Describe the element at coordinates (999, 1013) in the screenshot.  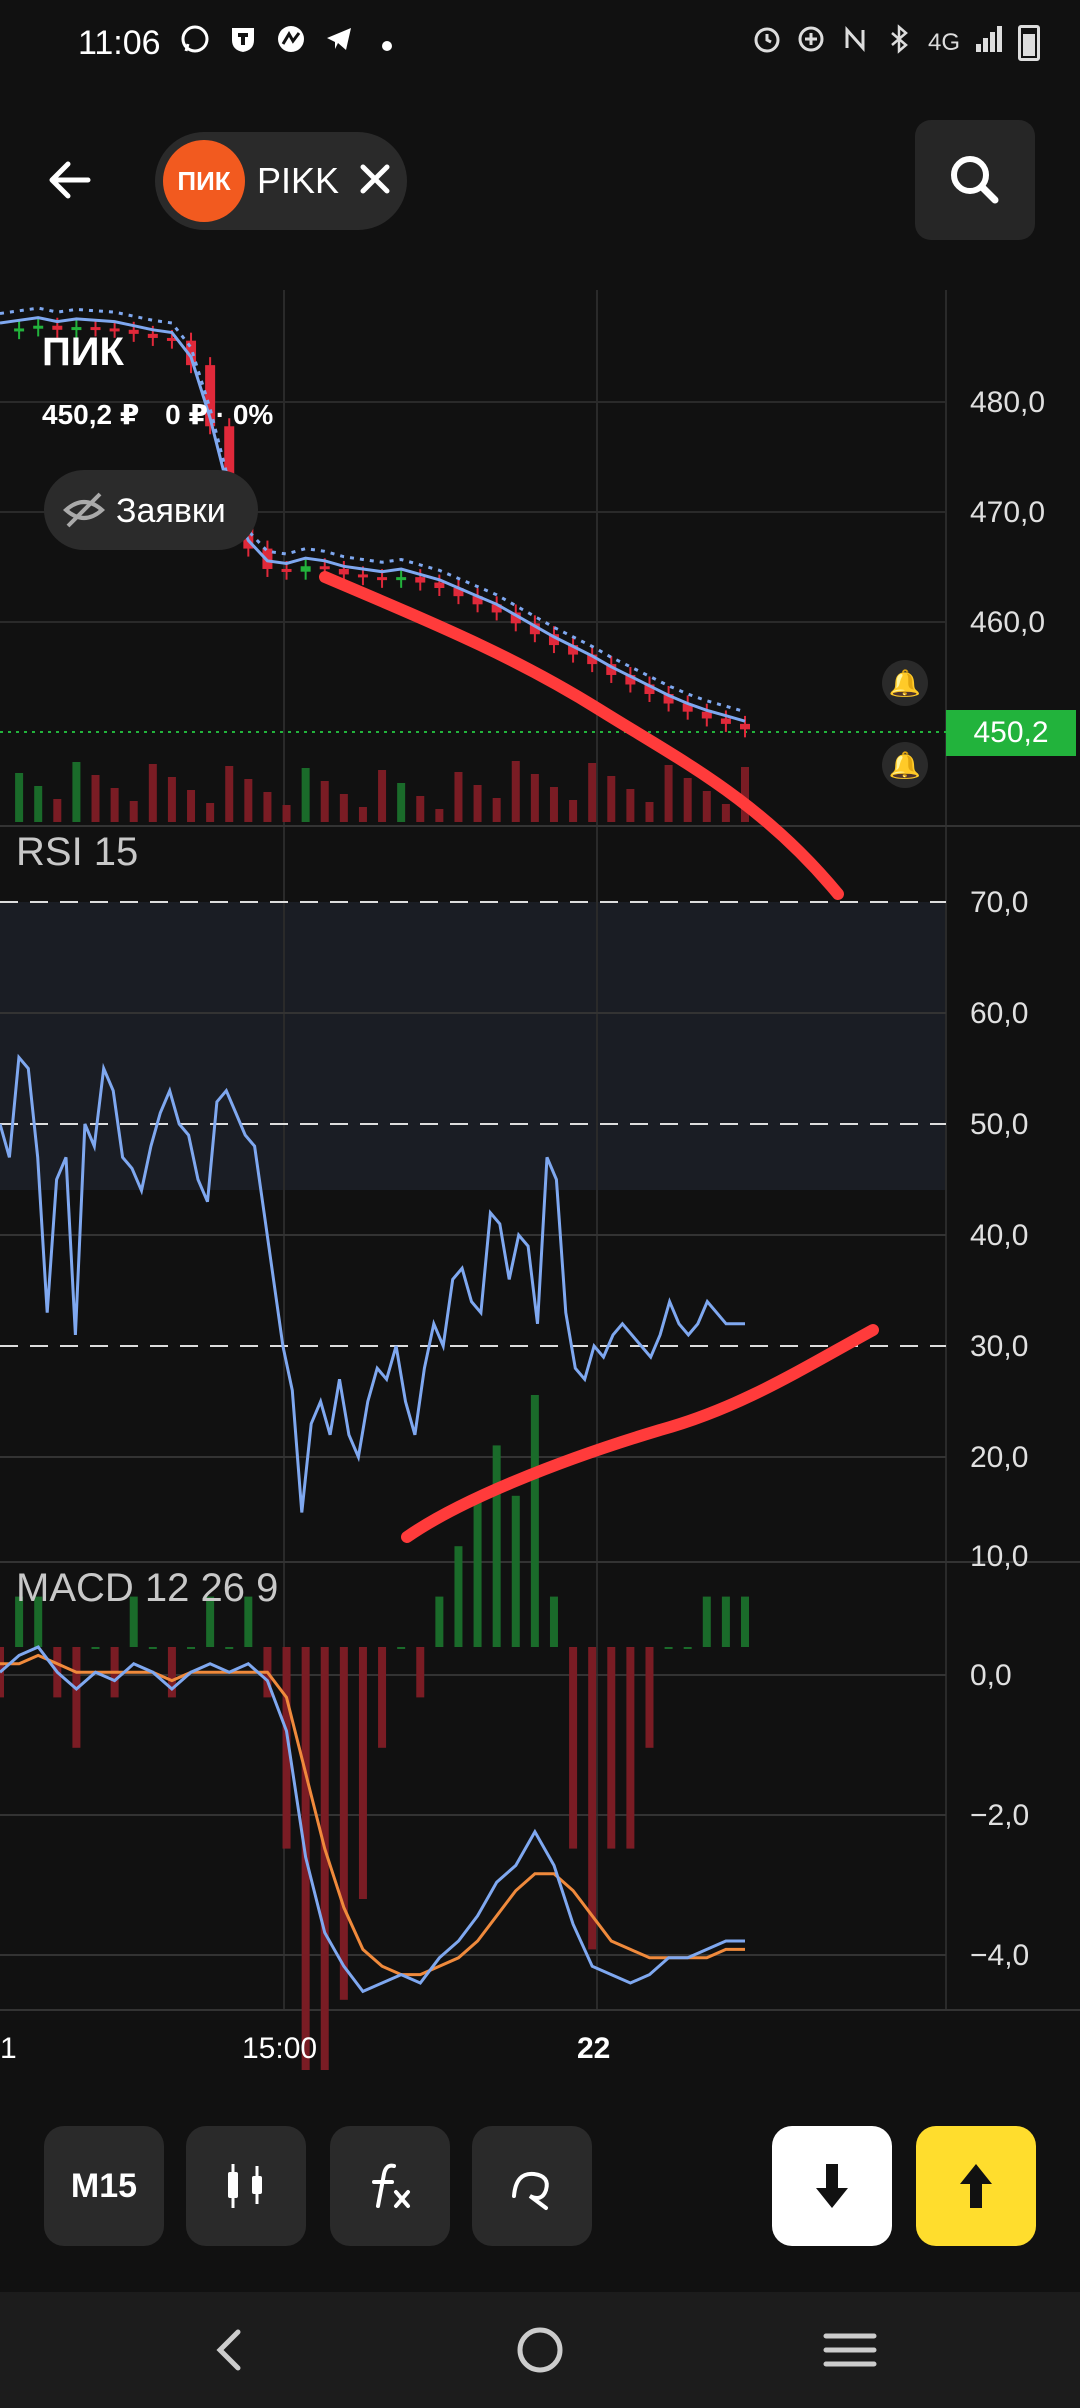
I see `rsi-axis-label: 60,0` at that location.